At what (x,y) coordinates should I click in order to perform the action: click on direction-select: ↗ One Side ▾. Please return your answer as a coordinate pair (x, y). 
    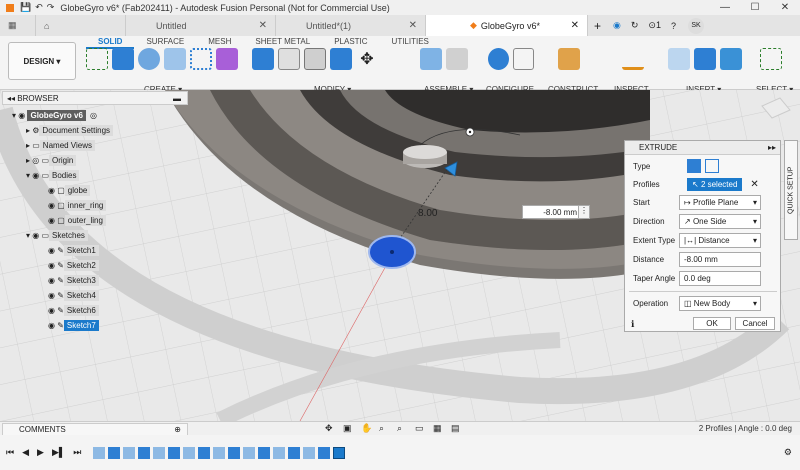
    Looking at the image, I should click on (720, 221).